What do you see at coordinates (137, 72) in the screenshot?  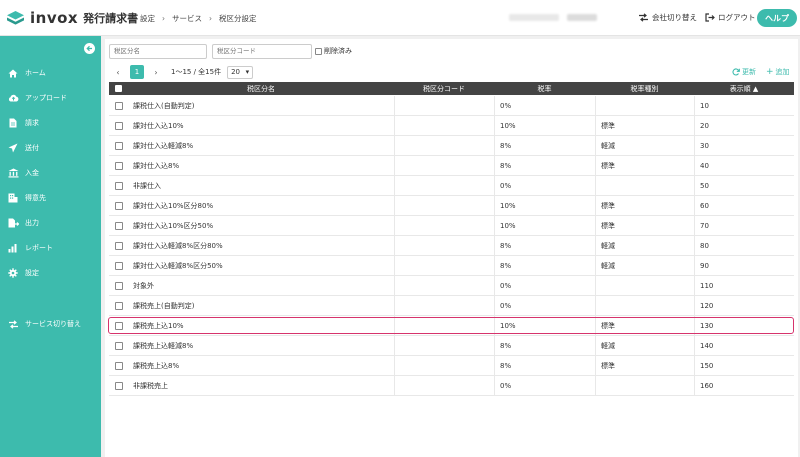 I see `page-number-current: 1` at bounding box center [137, 72].